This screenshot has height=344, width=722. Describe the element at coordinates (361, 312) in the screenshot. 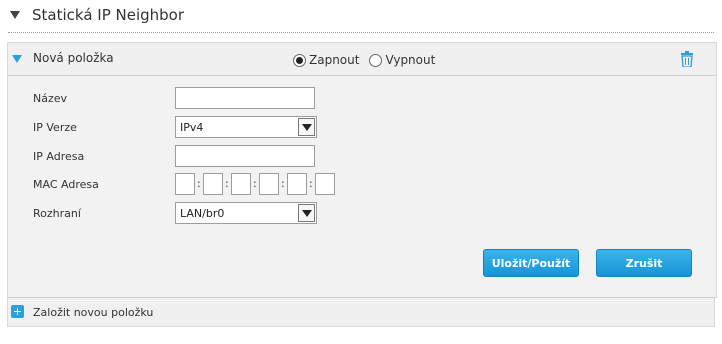

I see `add-entry-row: Založit novou položku` at that location.